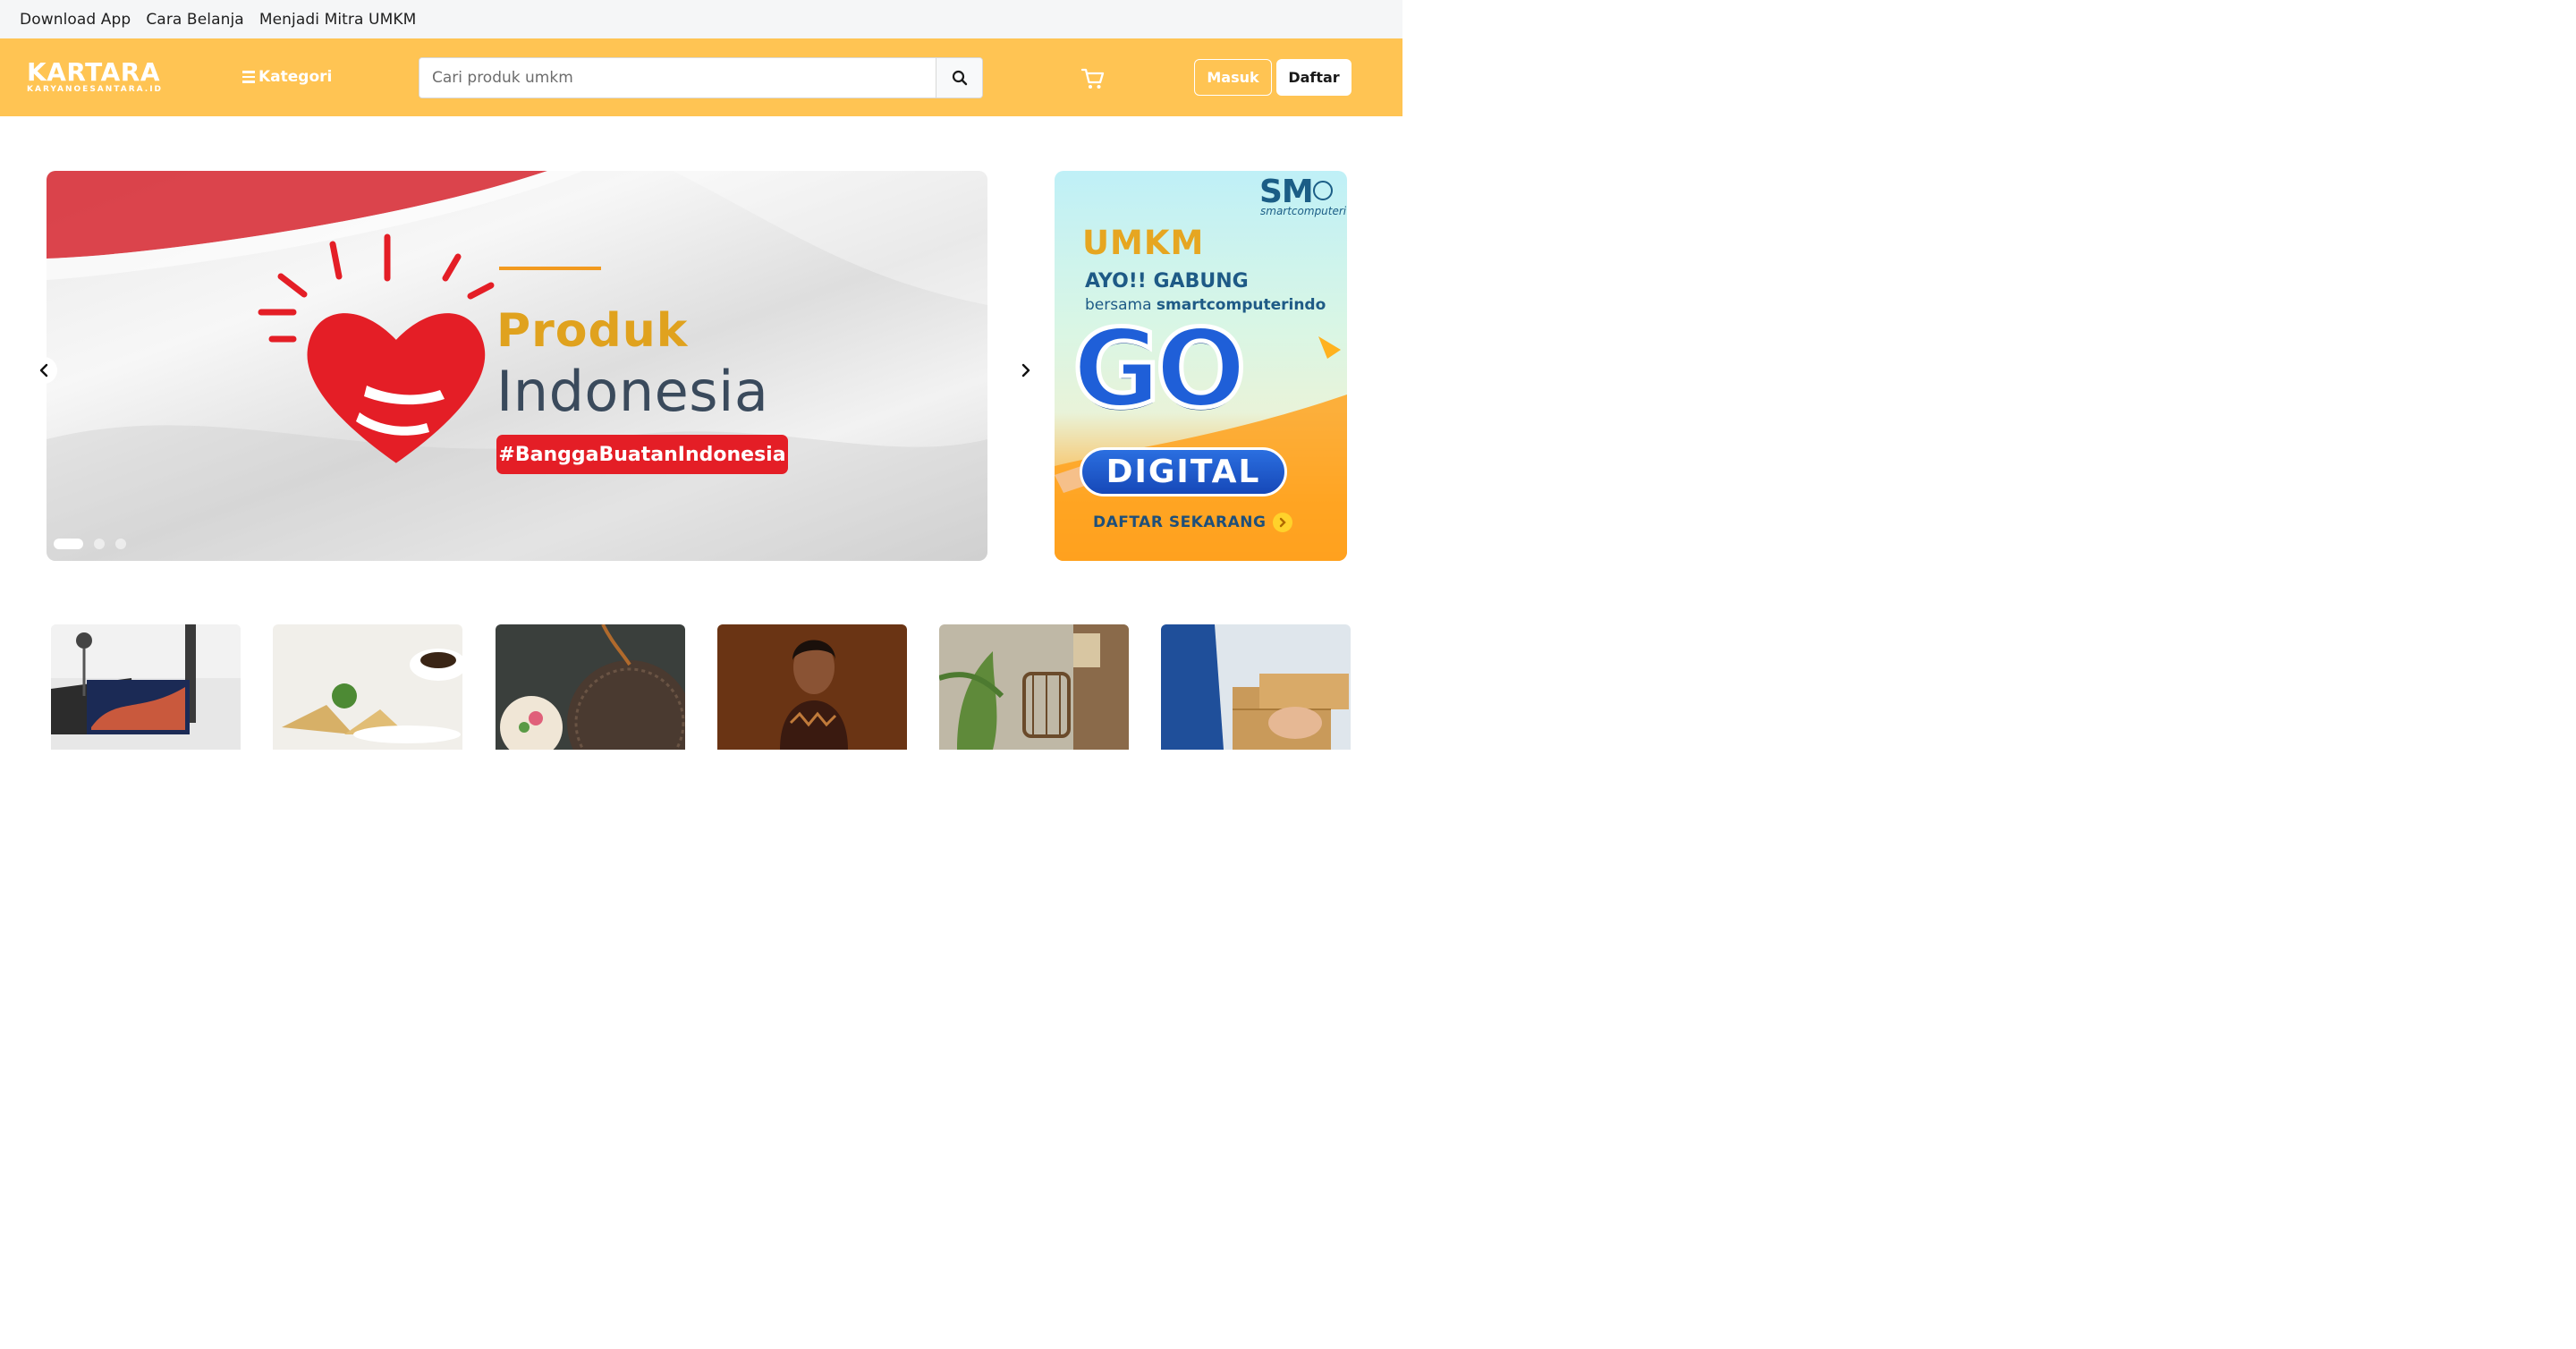 The height and width of the screenshot is (1349, 2576). I want to click on search-button, so click(959, 78).